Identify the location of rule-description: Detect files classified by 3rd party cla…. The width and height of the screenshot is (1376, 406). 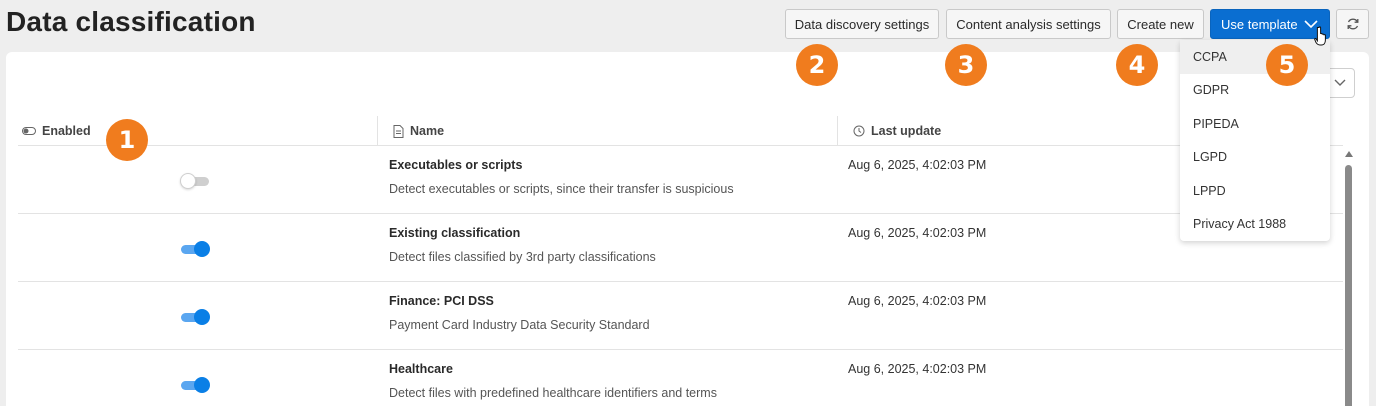
(522, 257).